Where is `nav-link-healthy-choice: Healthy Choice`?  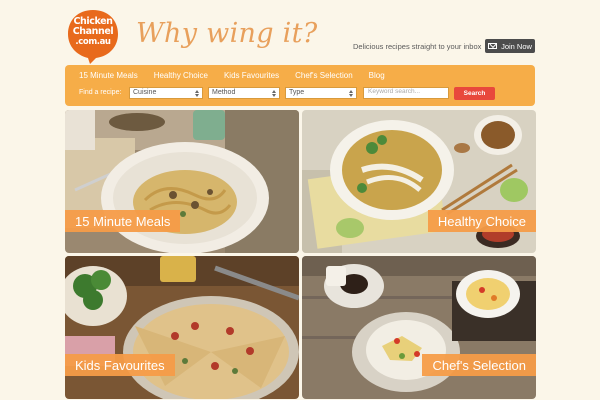
nav-link-healthy-choice: Healthy Choice is located at coordinates (181, 75).